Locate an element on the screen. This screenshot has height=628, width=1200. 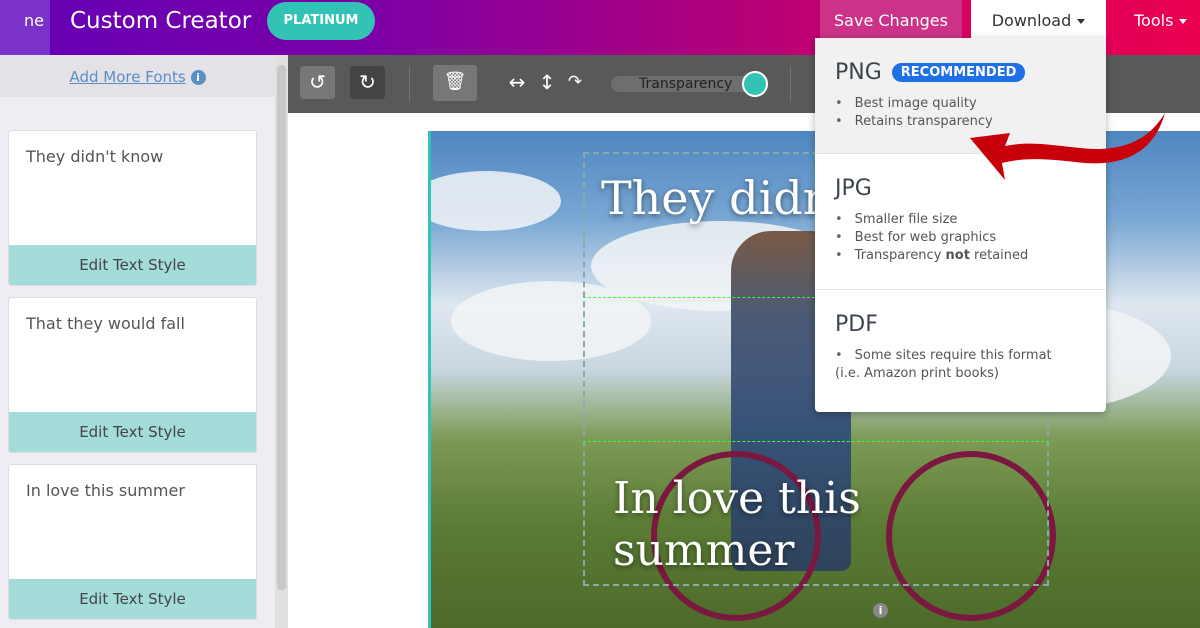
canvas-text-2: In love this summer is located at coordinates (737, 525).